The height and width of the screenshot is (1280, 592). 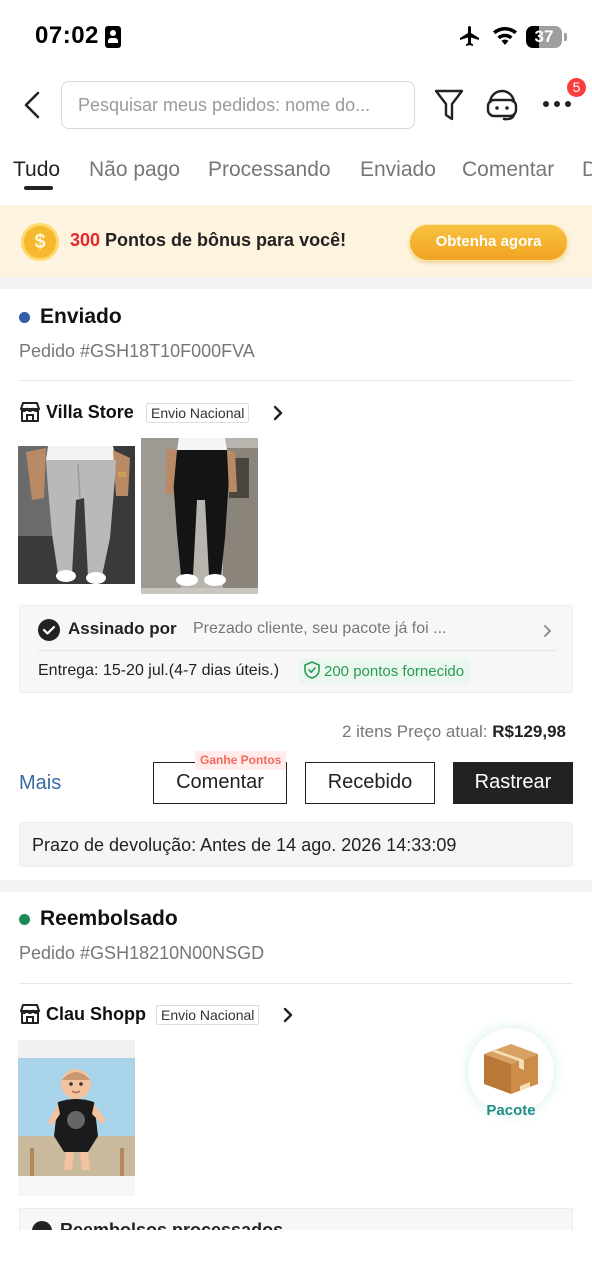 I want to click on order-price-line: 2 itens Preço atual: R$129,98, so click(x=454, y=732).